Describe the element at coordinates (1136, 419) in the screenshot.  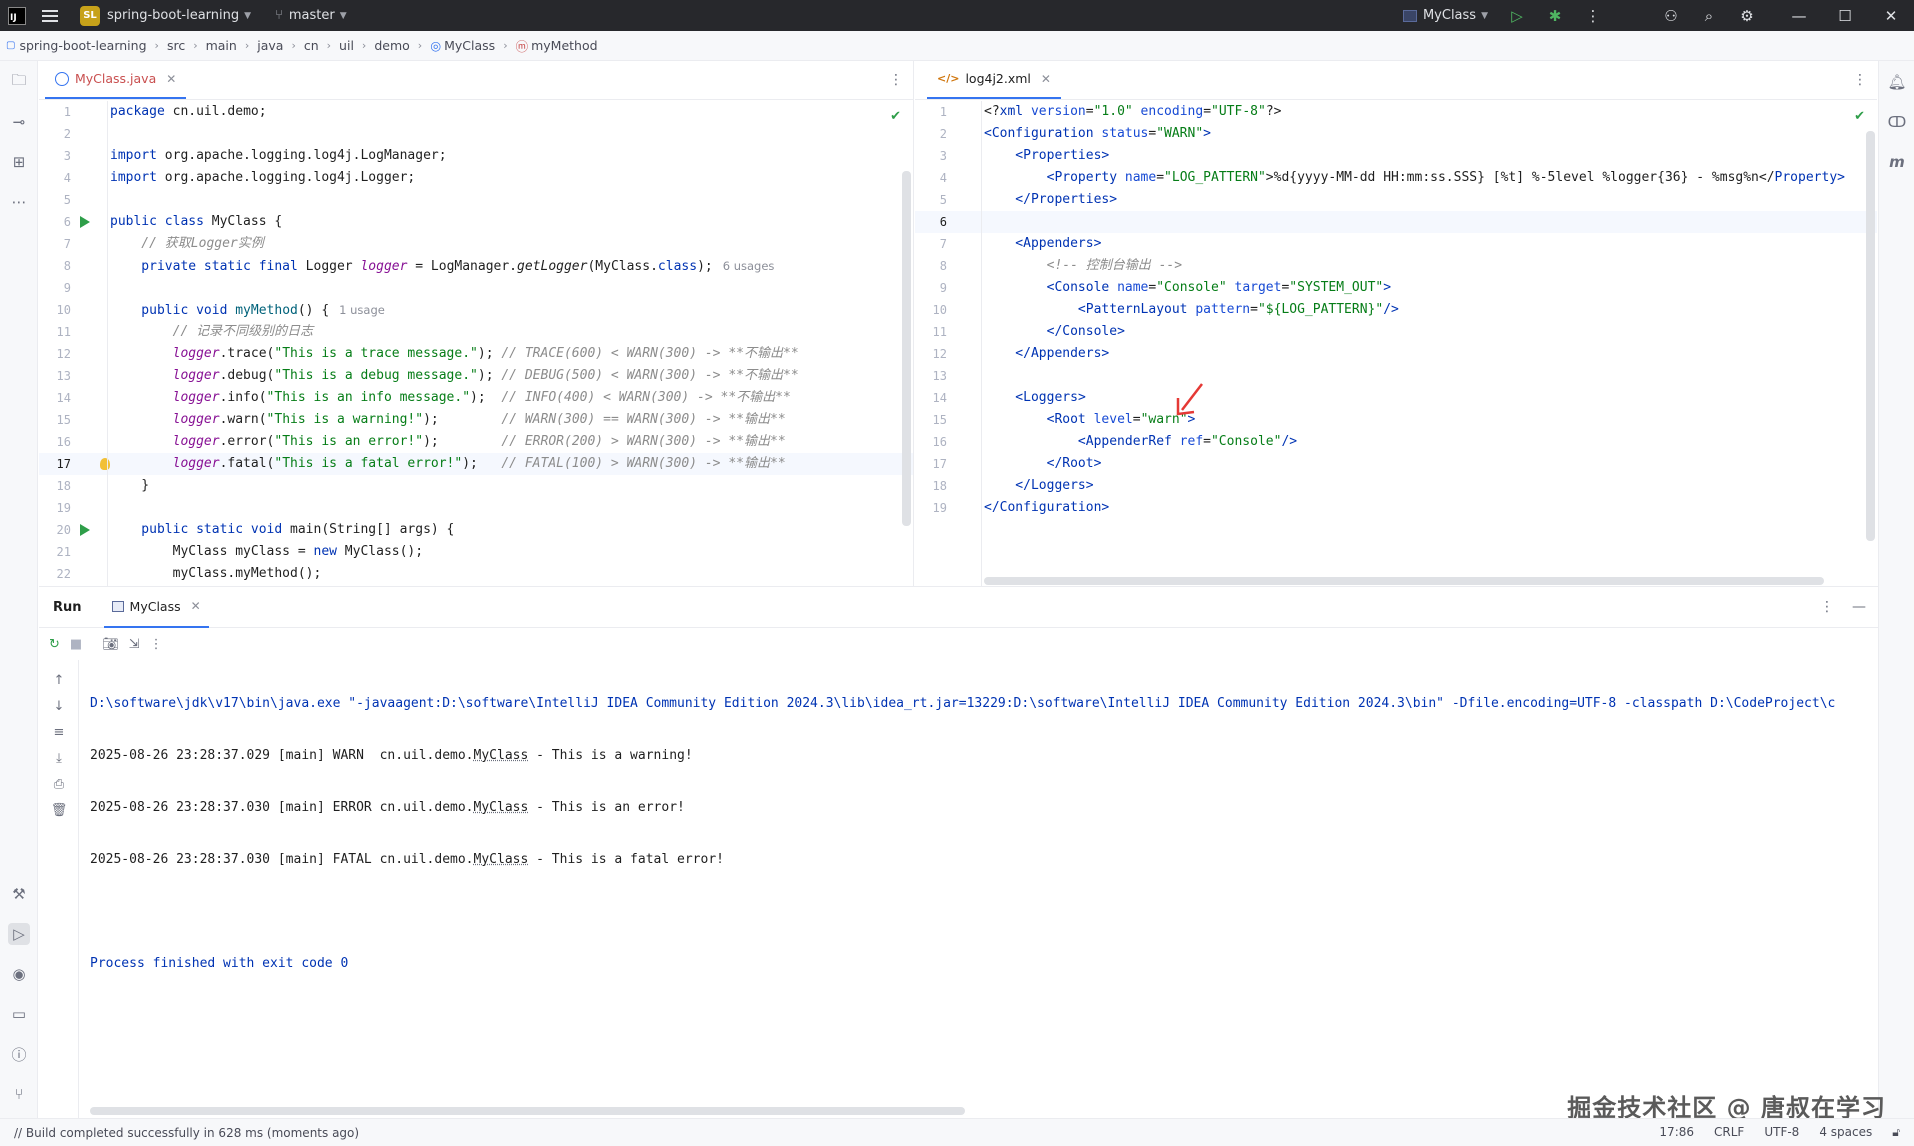
I see `code-token: =` at that location.